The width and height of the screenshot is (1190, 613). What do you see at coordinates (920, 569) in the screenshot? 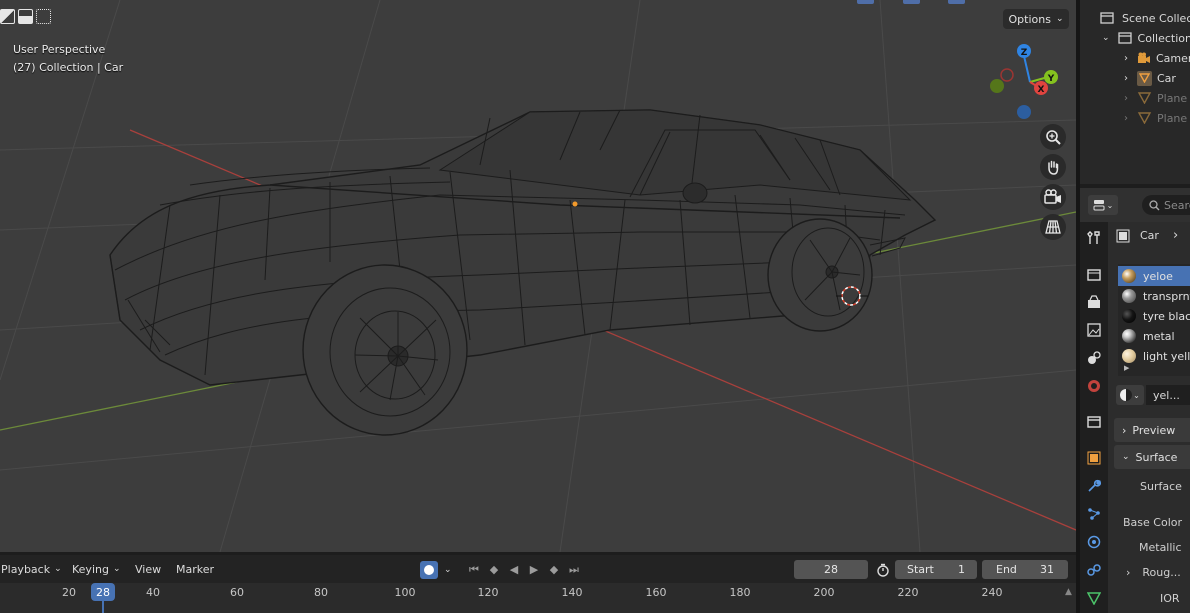
I see `start-label: Start` at bounding box center [920, 569].